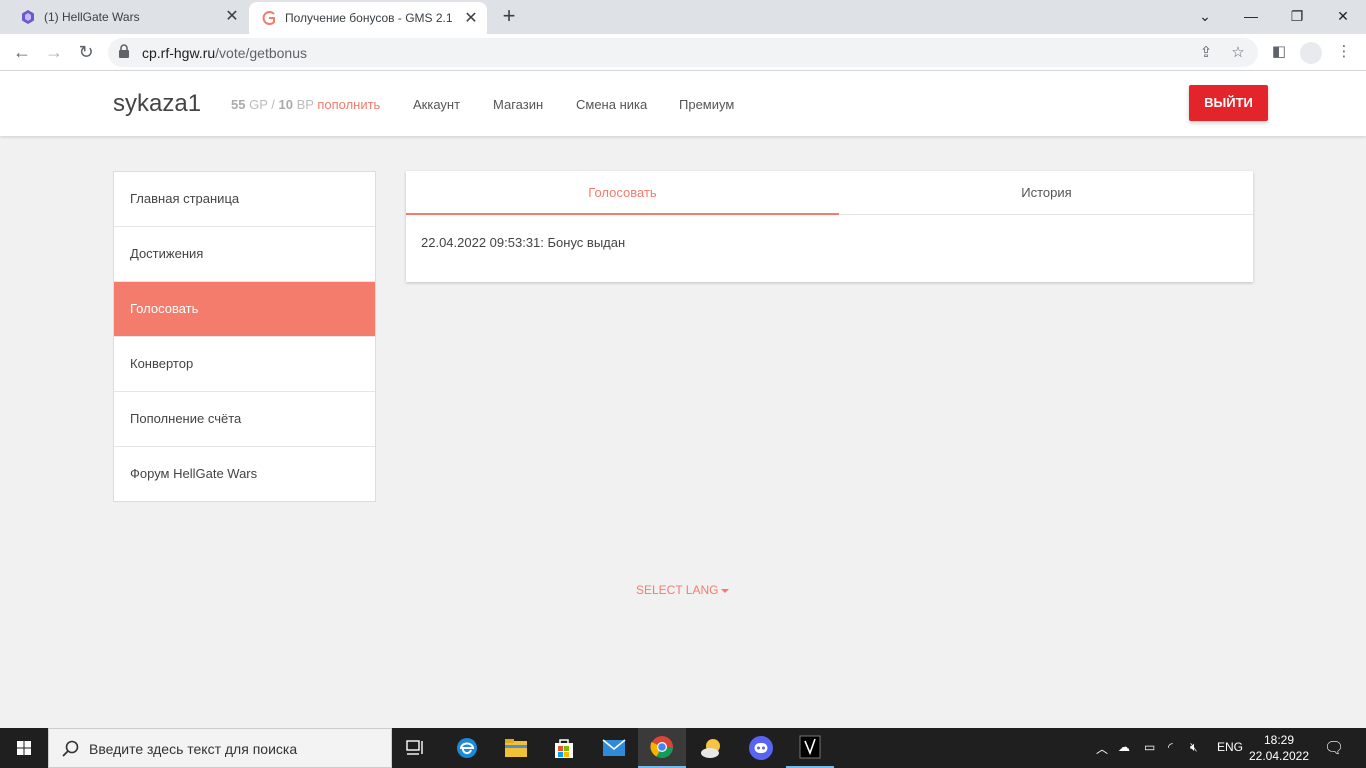  I want to click on tab-title: (1) HellGate Wars, so click(92, 17).